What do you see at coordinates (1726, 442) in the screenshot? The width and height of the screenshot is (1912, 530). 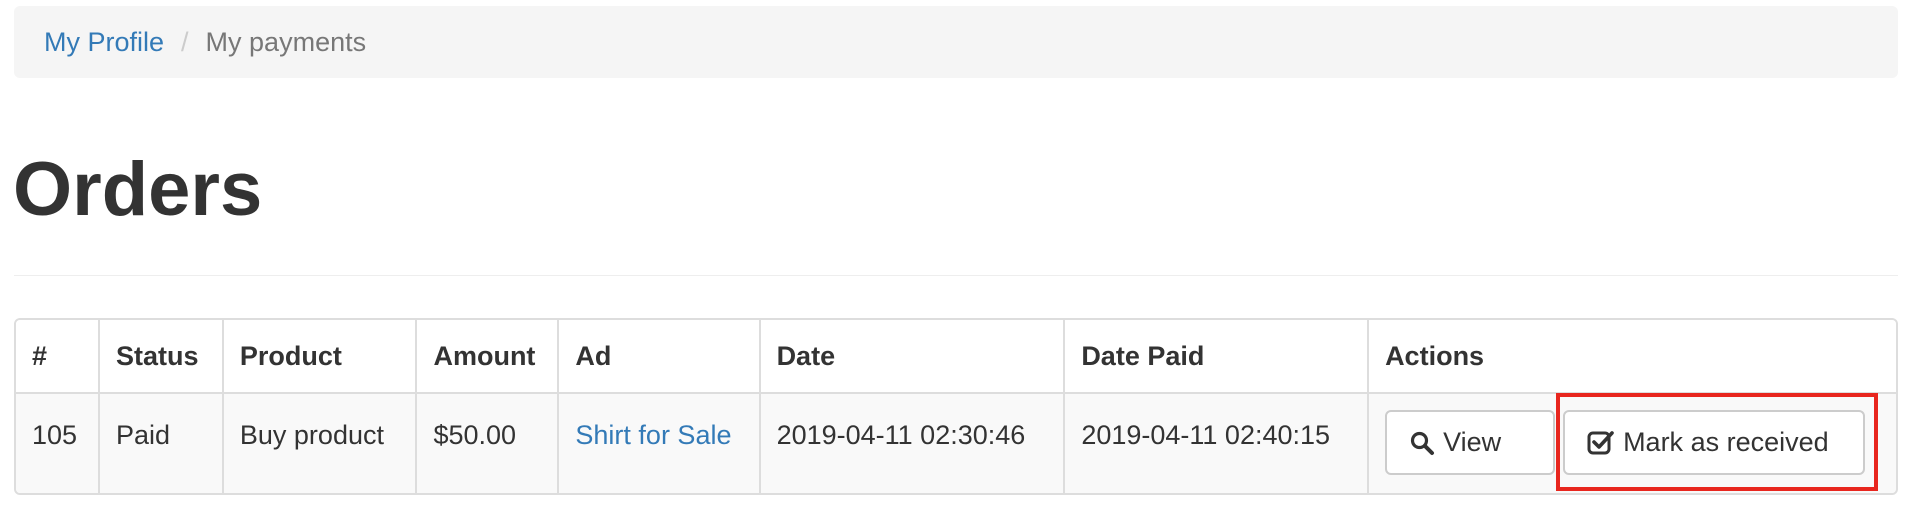 I see `mark-as-received-button-label: Mark as received` at bounding box center [1726, 442].